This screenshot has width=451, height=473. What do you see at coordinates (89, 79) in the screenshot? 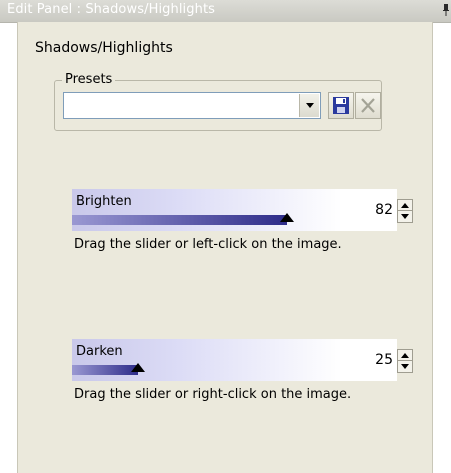
I see `presets-legend: Presets` at bounding box center [89, 79].